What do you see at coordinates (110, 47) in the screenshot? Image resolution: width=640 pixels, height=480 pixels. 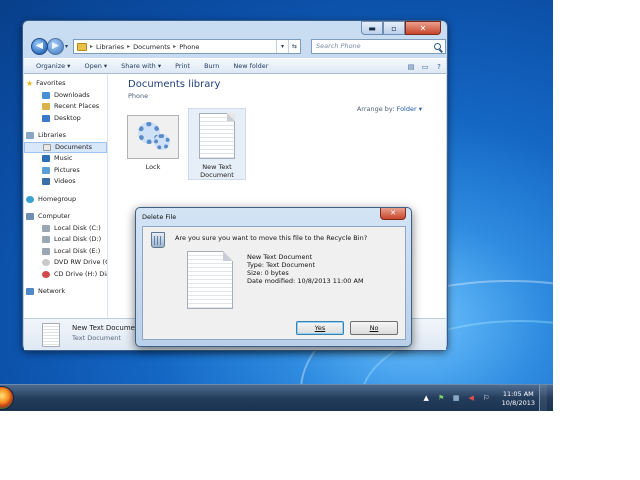 I see `breadcrumb-libraries: Libraries` at bounding box center [110, 47].